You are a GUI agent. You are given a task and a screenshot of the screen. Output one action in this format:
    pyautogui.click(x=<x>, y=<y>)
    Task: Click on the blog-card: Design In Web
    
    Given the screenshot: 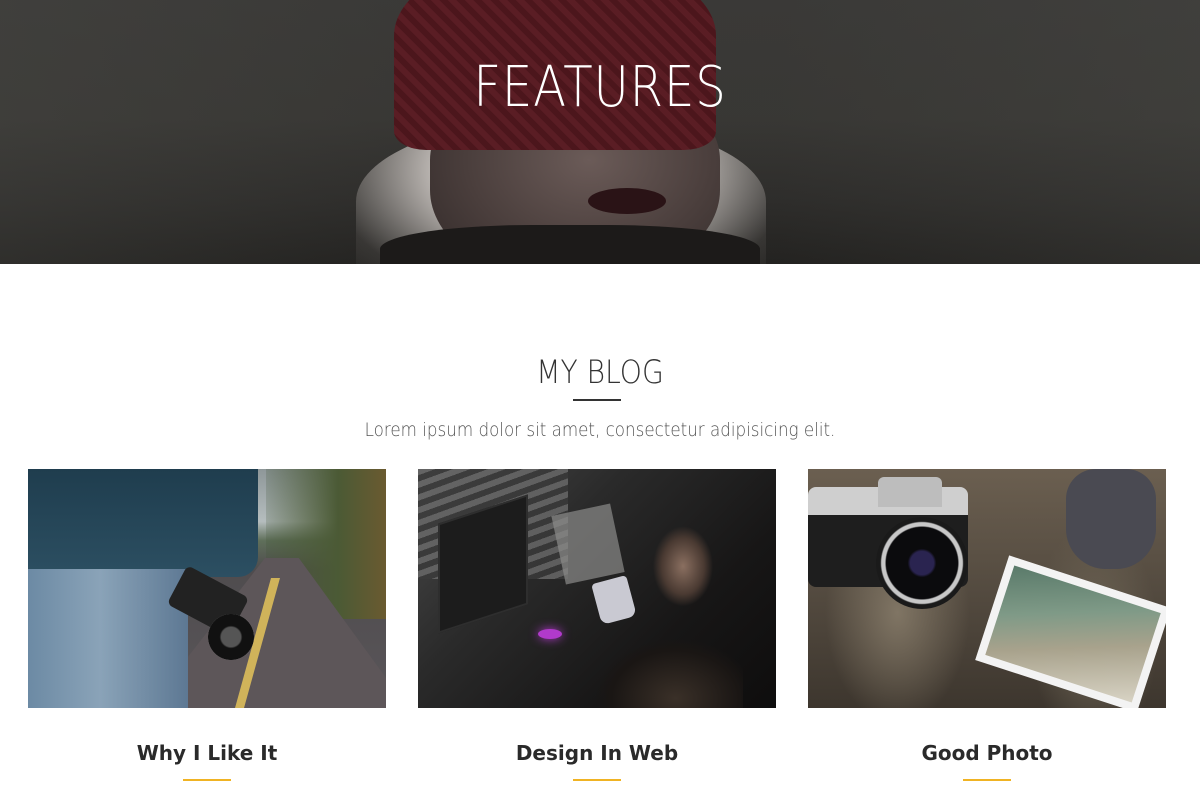 What is the action you would take?
    pyautogui.click(x=597, y=625)
    